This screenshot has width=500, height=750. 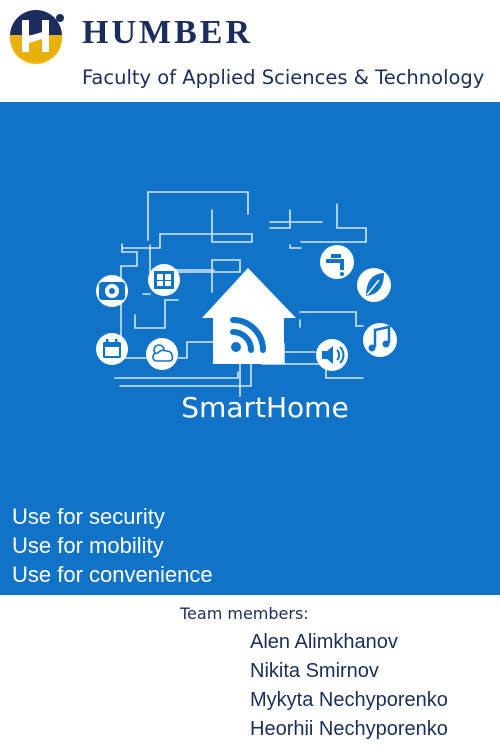 What do you see at coordinates (349, 700) in the screenshot?
I see `team-member: Mykyta Nechyporenko` at bounding box center [349, 700].